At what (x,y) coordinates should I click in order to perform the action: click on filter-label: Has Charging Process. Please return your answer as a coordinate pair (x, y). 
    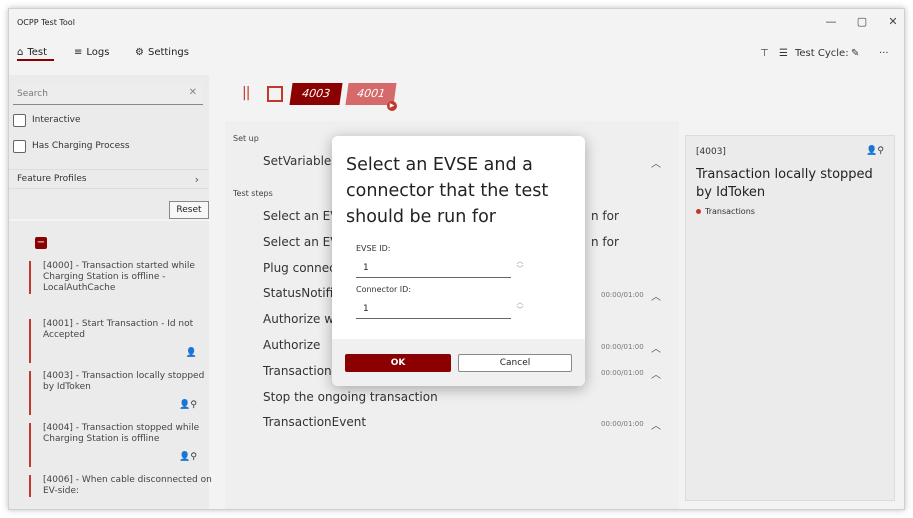
    Looking at the image, I should click on (81, 146).